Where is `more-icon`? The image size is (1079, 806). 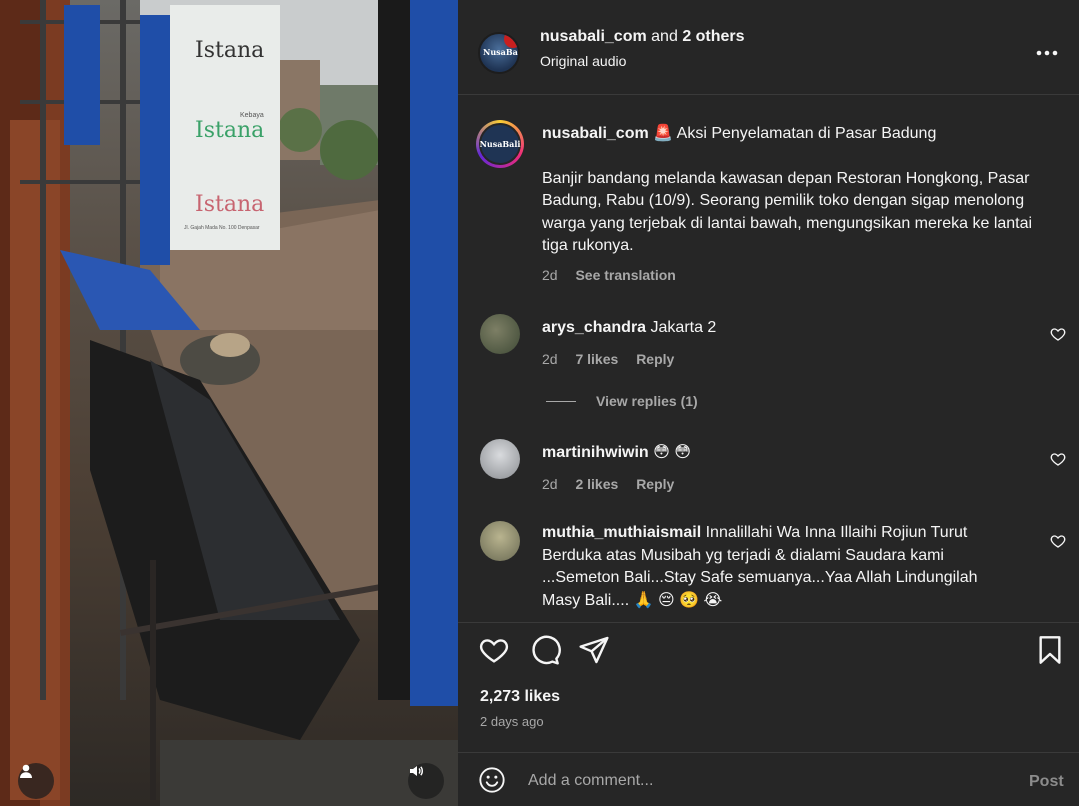 more-icon is located at coordinates (1047, 53).